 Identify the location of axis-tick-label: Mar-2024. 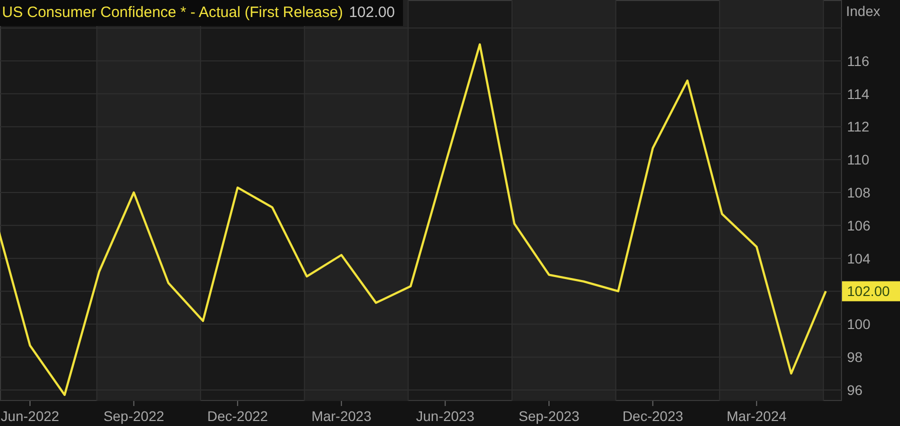
(756, 416).